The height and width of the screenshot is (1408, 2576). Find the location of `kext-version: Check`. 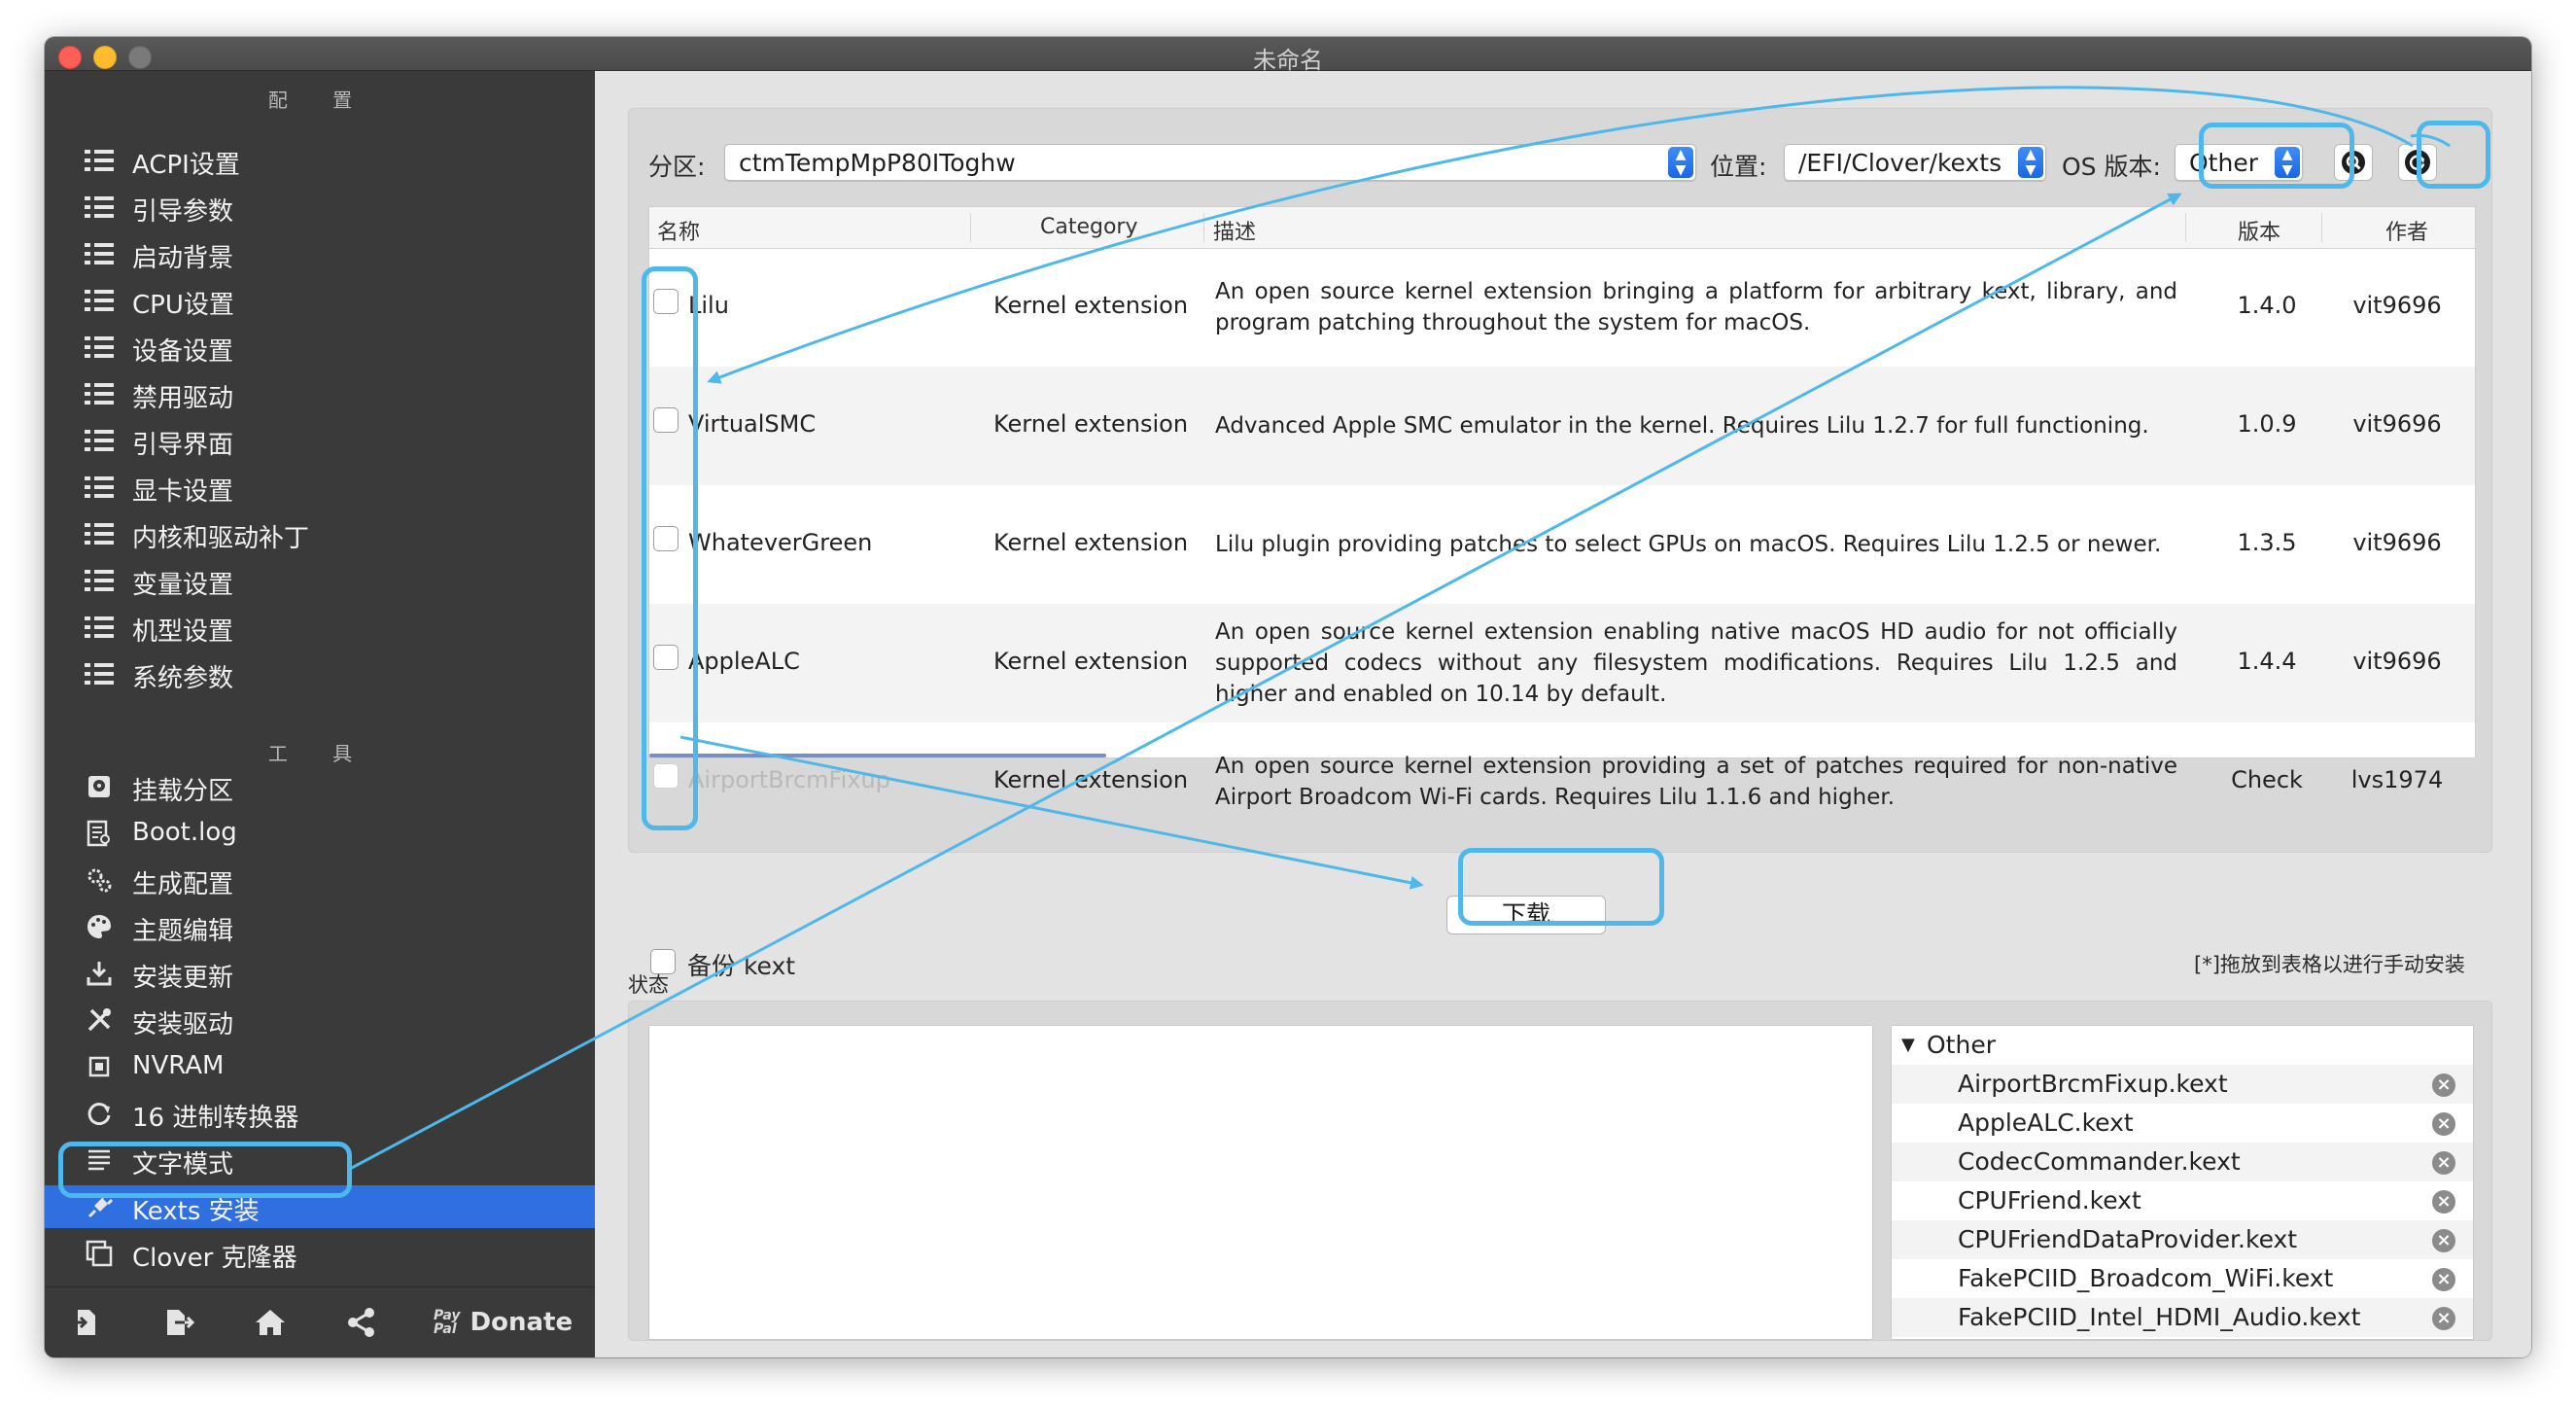

kext-version: Check is located at coordinates (2267, 779).